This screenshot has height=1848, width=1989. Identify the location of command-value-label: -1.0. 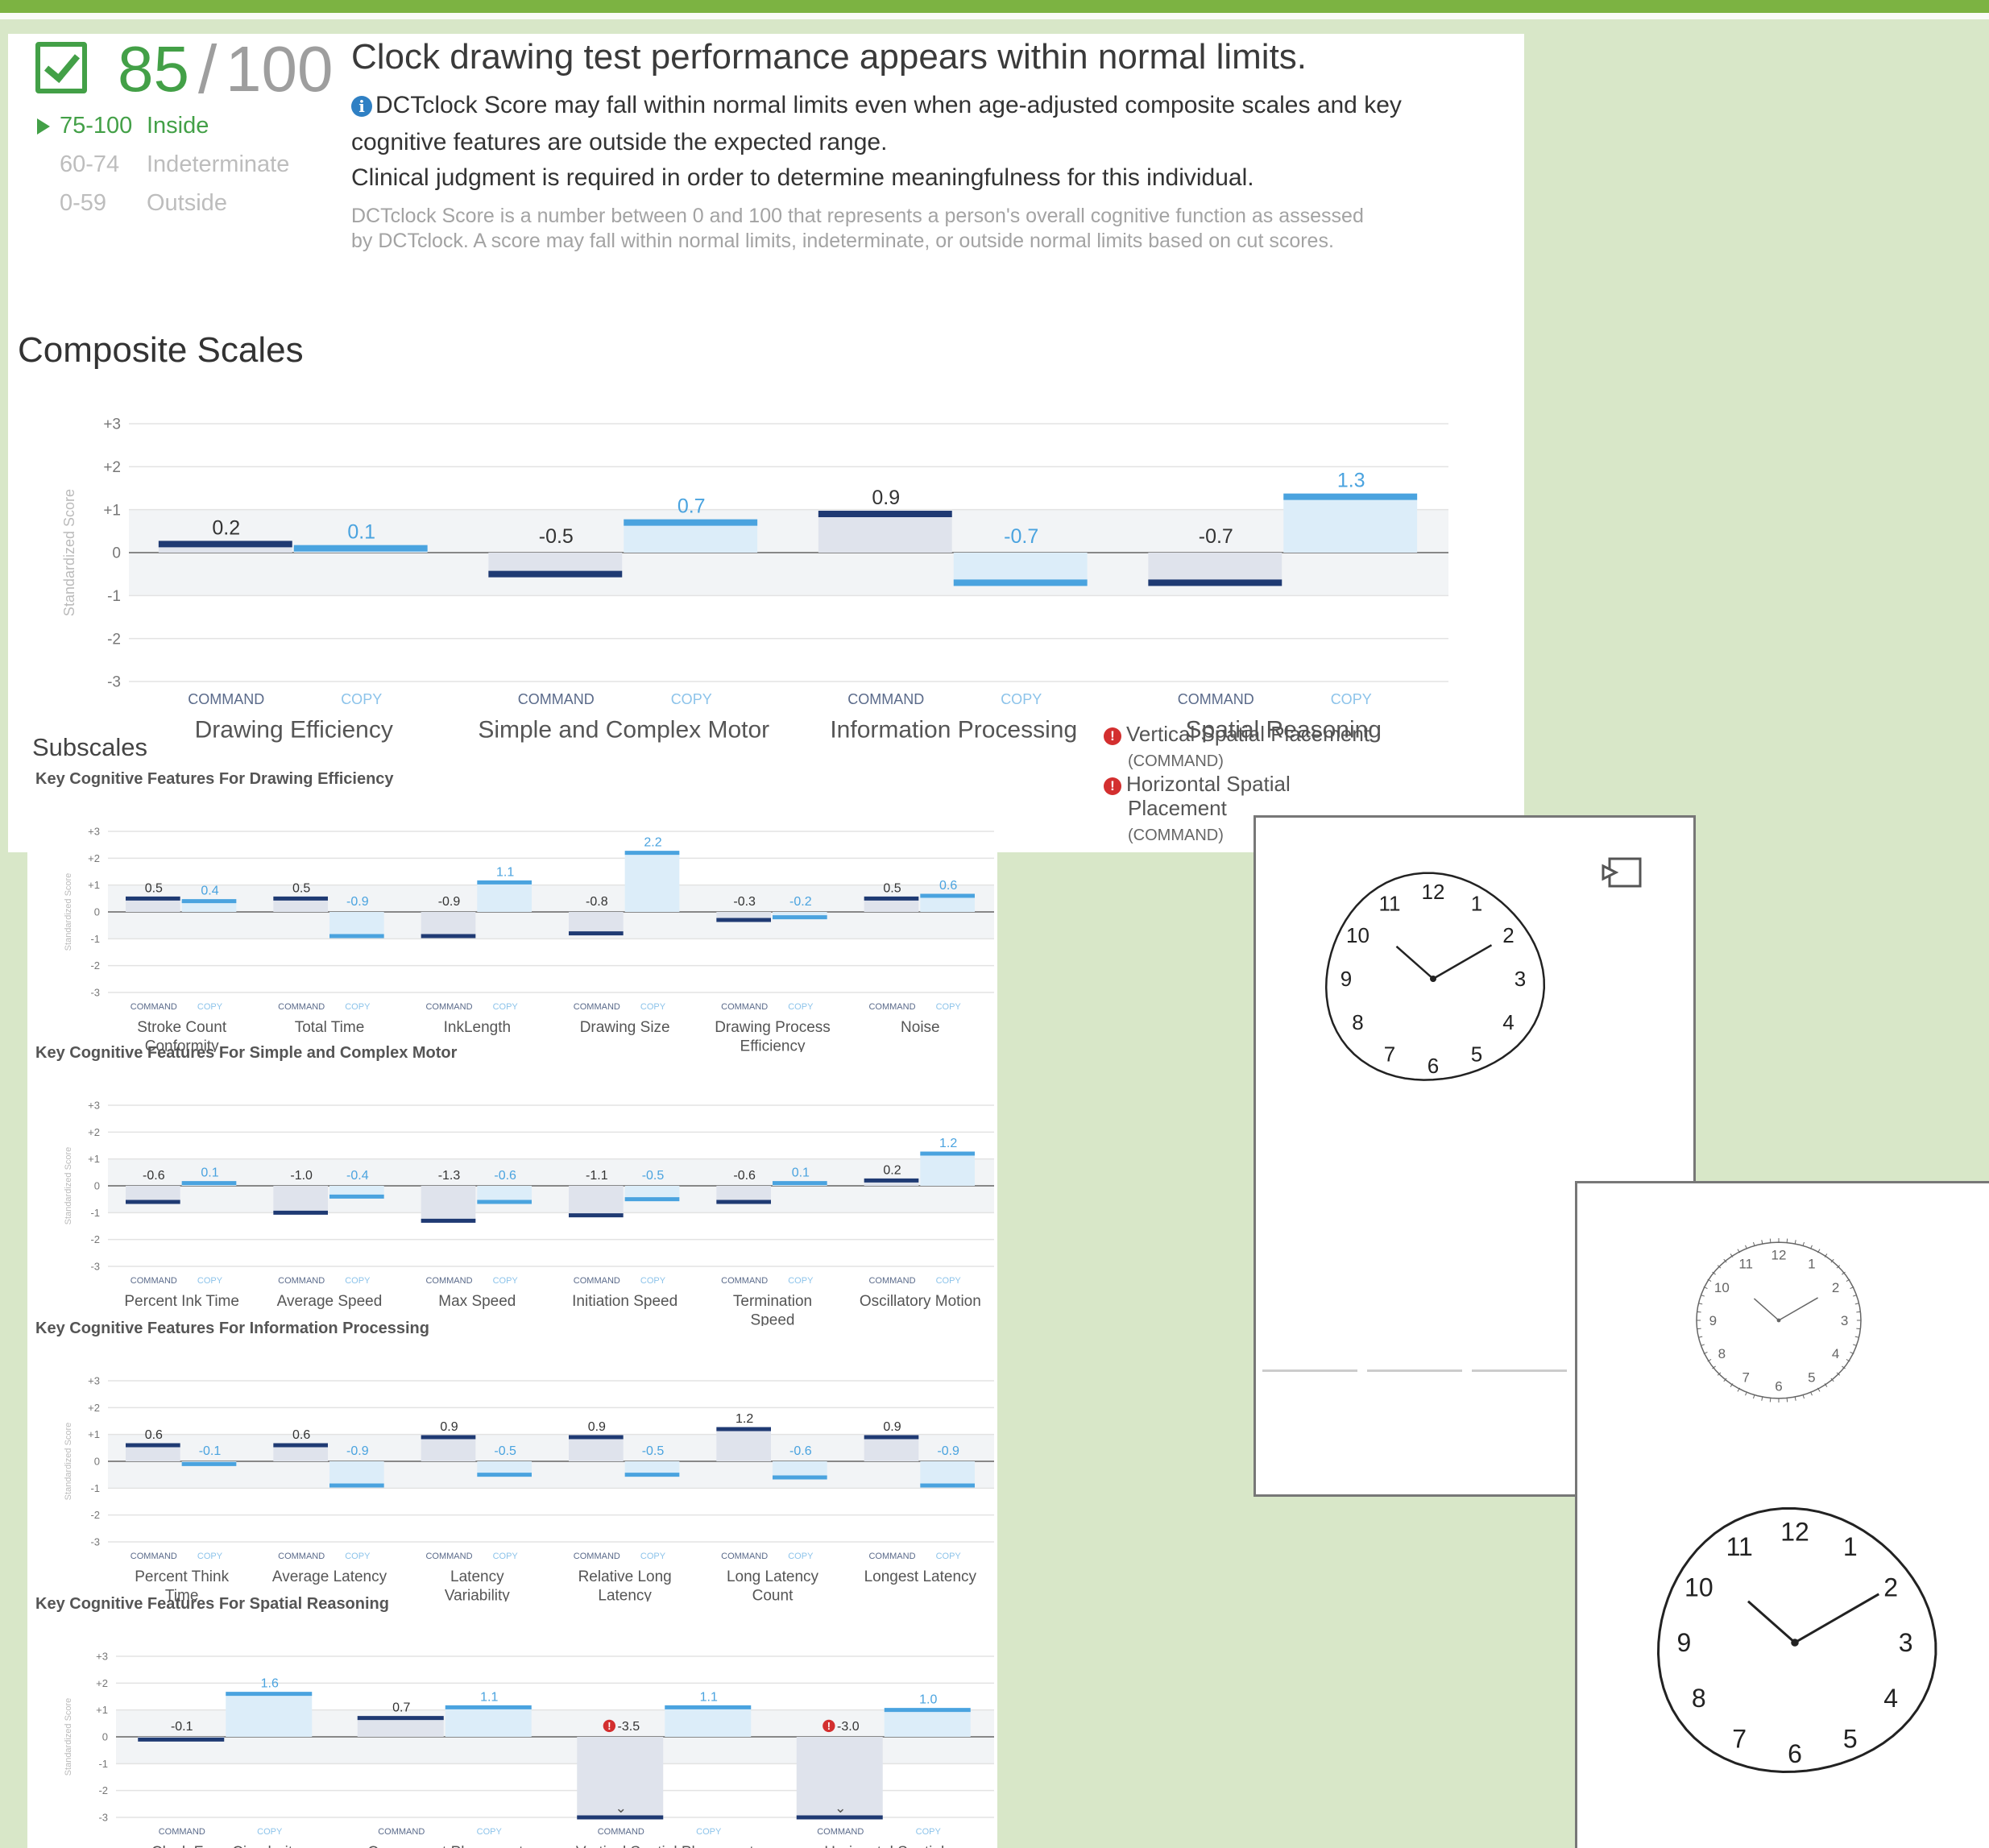
(302, 1176).